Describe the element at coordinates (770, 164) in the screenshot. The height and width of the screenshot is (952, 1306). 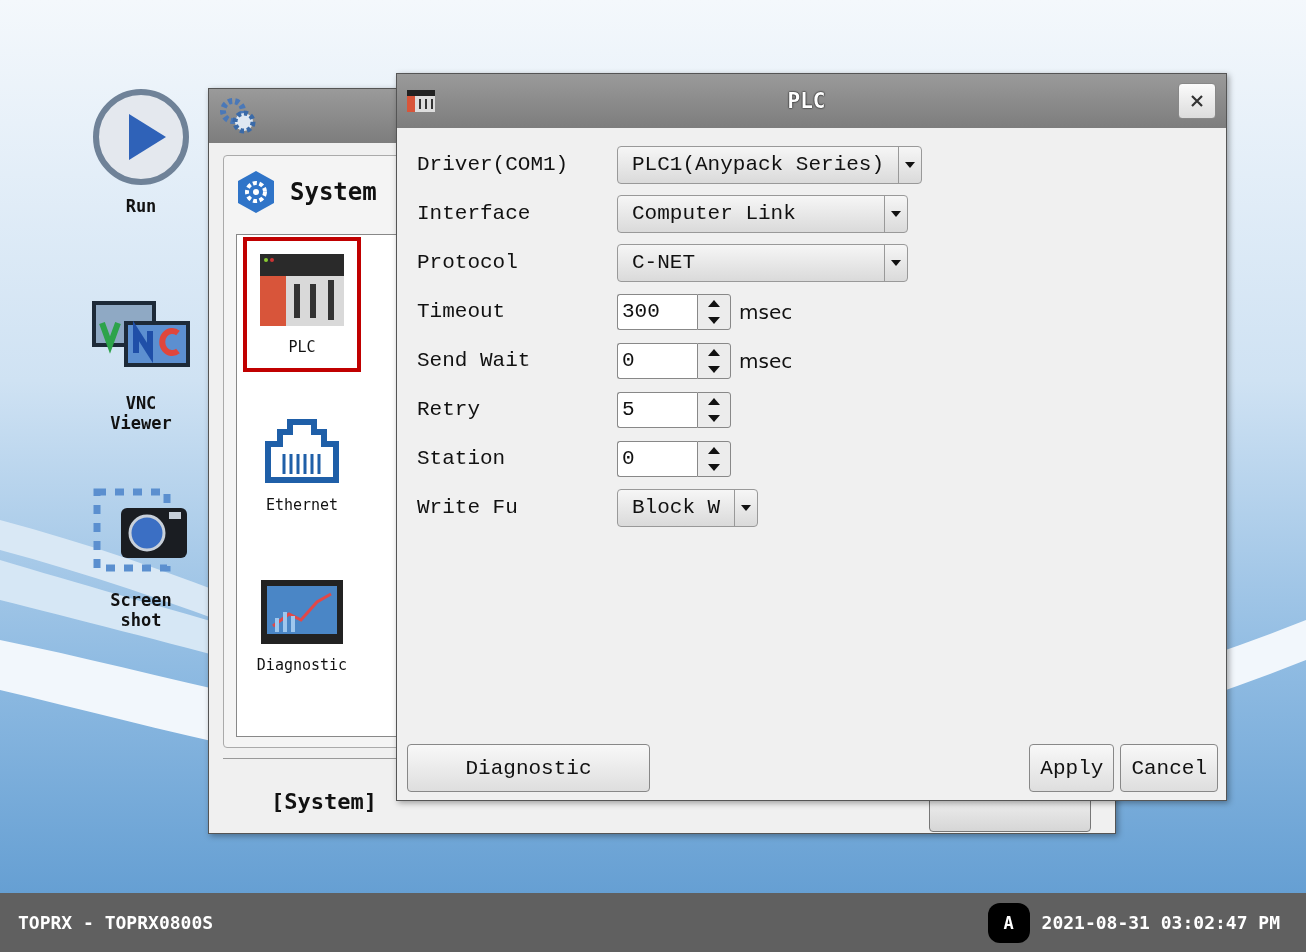
I see `dropdown: PLC1(Anypack Series)` at that location.